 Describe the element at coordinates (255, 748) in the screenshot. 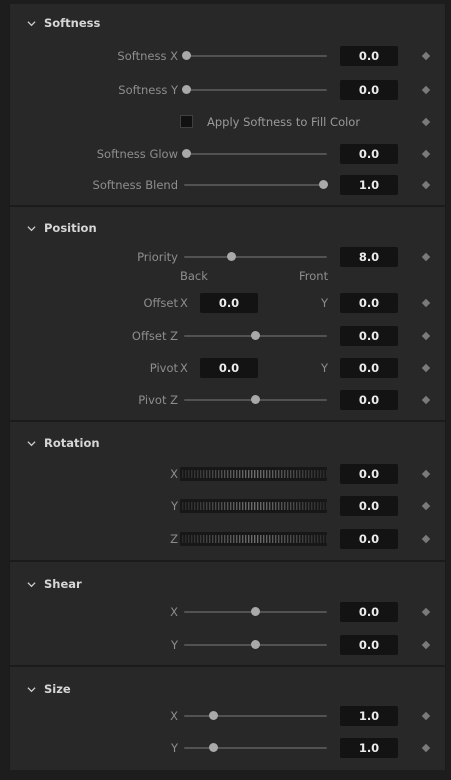

I see `size-y-slider` at that location.